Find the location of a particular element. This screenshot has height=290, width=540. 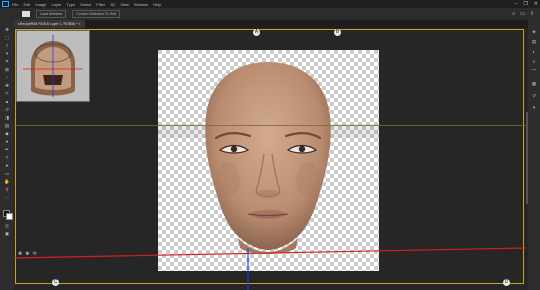

document-tab-label: sRecipeRWI RGB 8 Layer 1, RGB/8) * is located at coordinates (48, 24).